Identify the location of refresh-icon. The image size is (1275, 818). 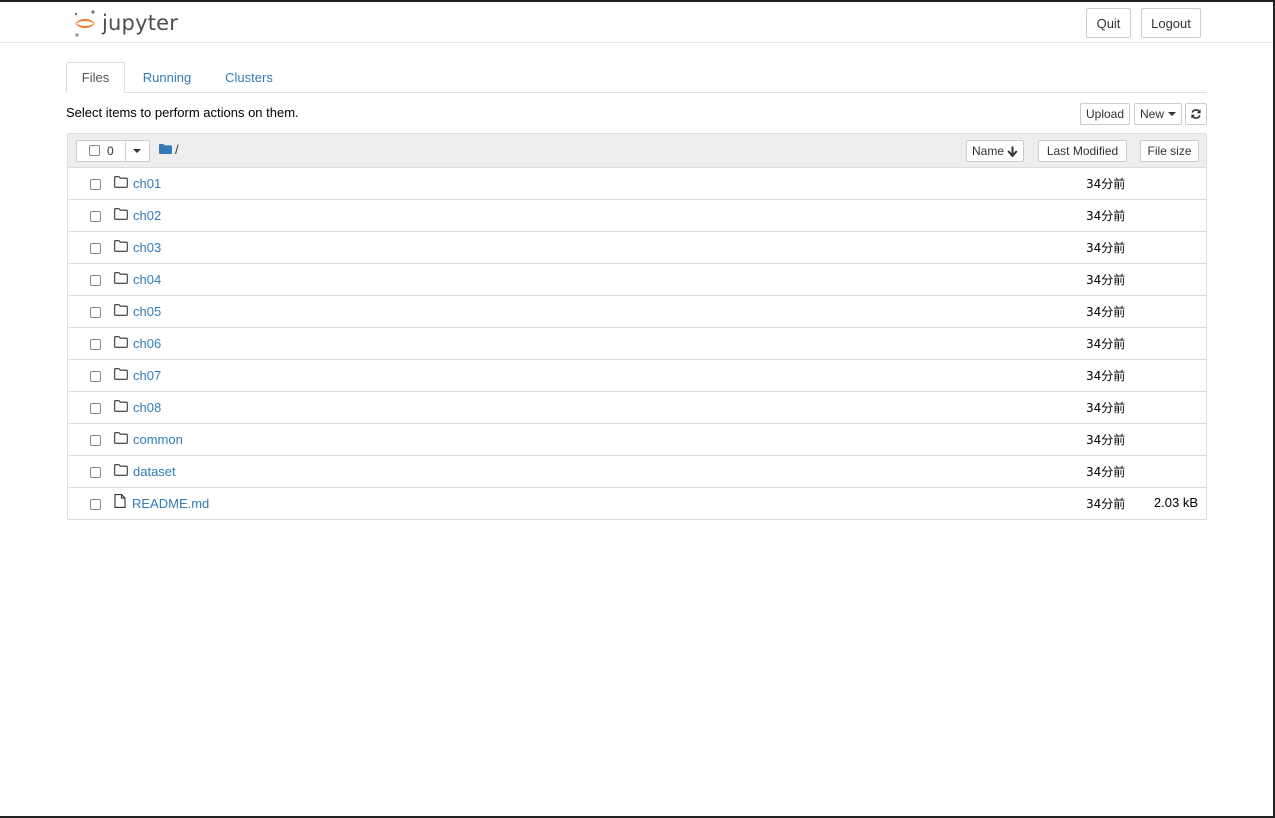
(1196, 114).